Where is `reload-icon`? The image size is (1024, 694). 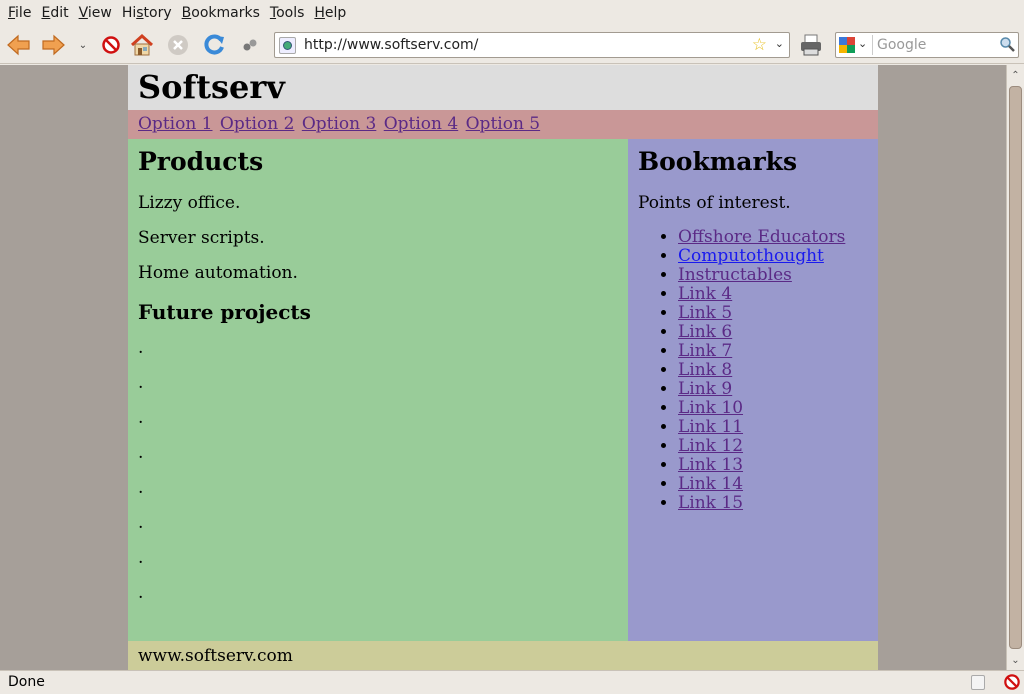 reload-icon is located at coordinates (214, 44).